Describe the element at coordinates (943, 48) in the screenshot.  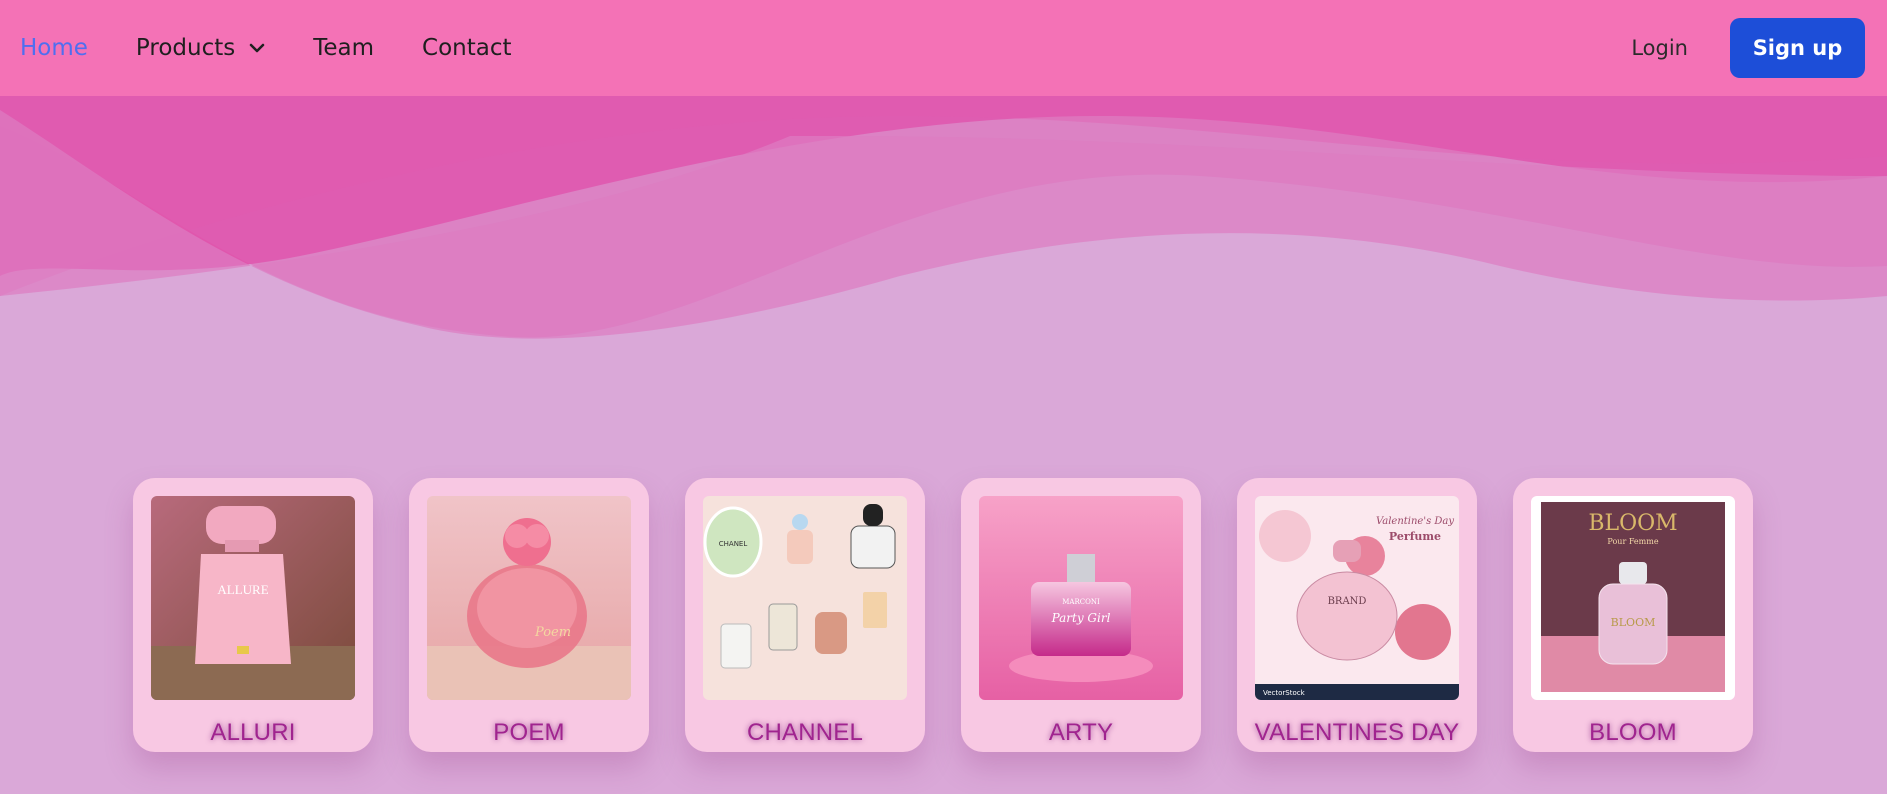
I see `top-navbar: Home Products Team Contact Login Sign up` at that location.